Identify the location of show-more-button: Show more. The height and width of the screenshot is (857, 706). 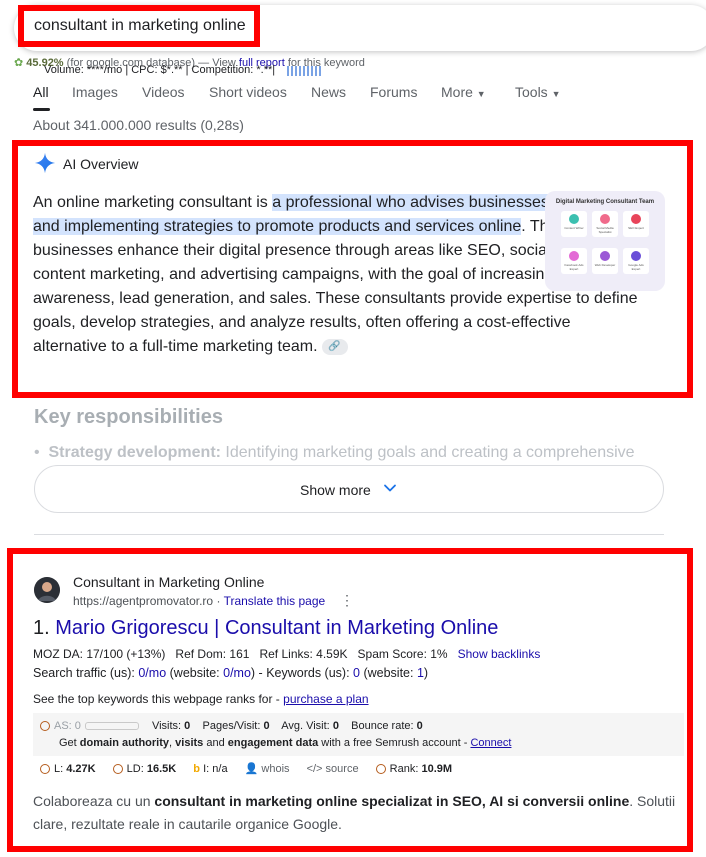
(349, 489).